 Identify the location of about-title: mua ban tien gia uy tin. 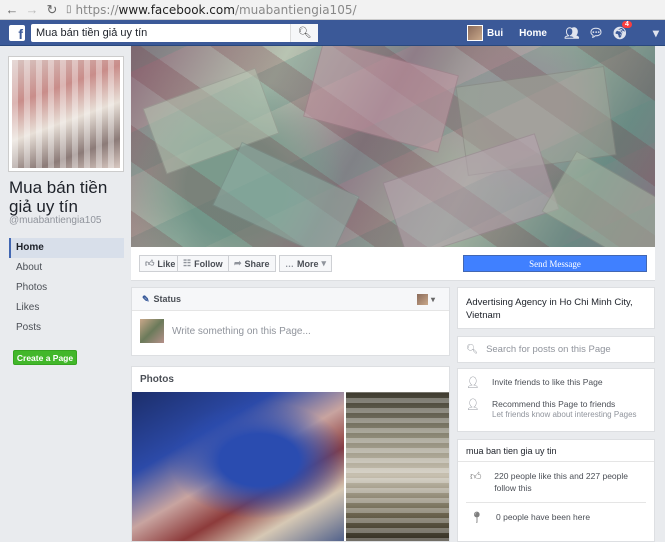
(556, 451).